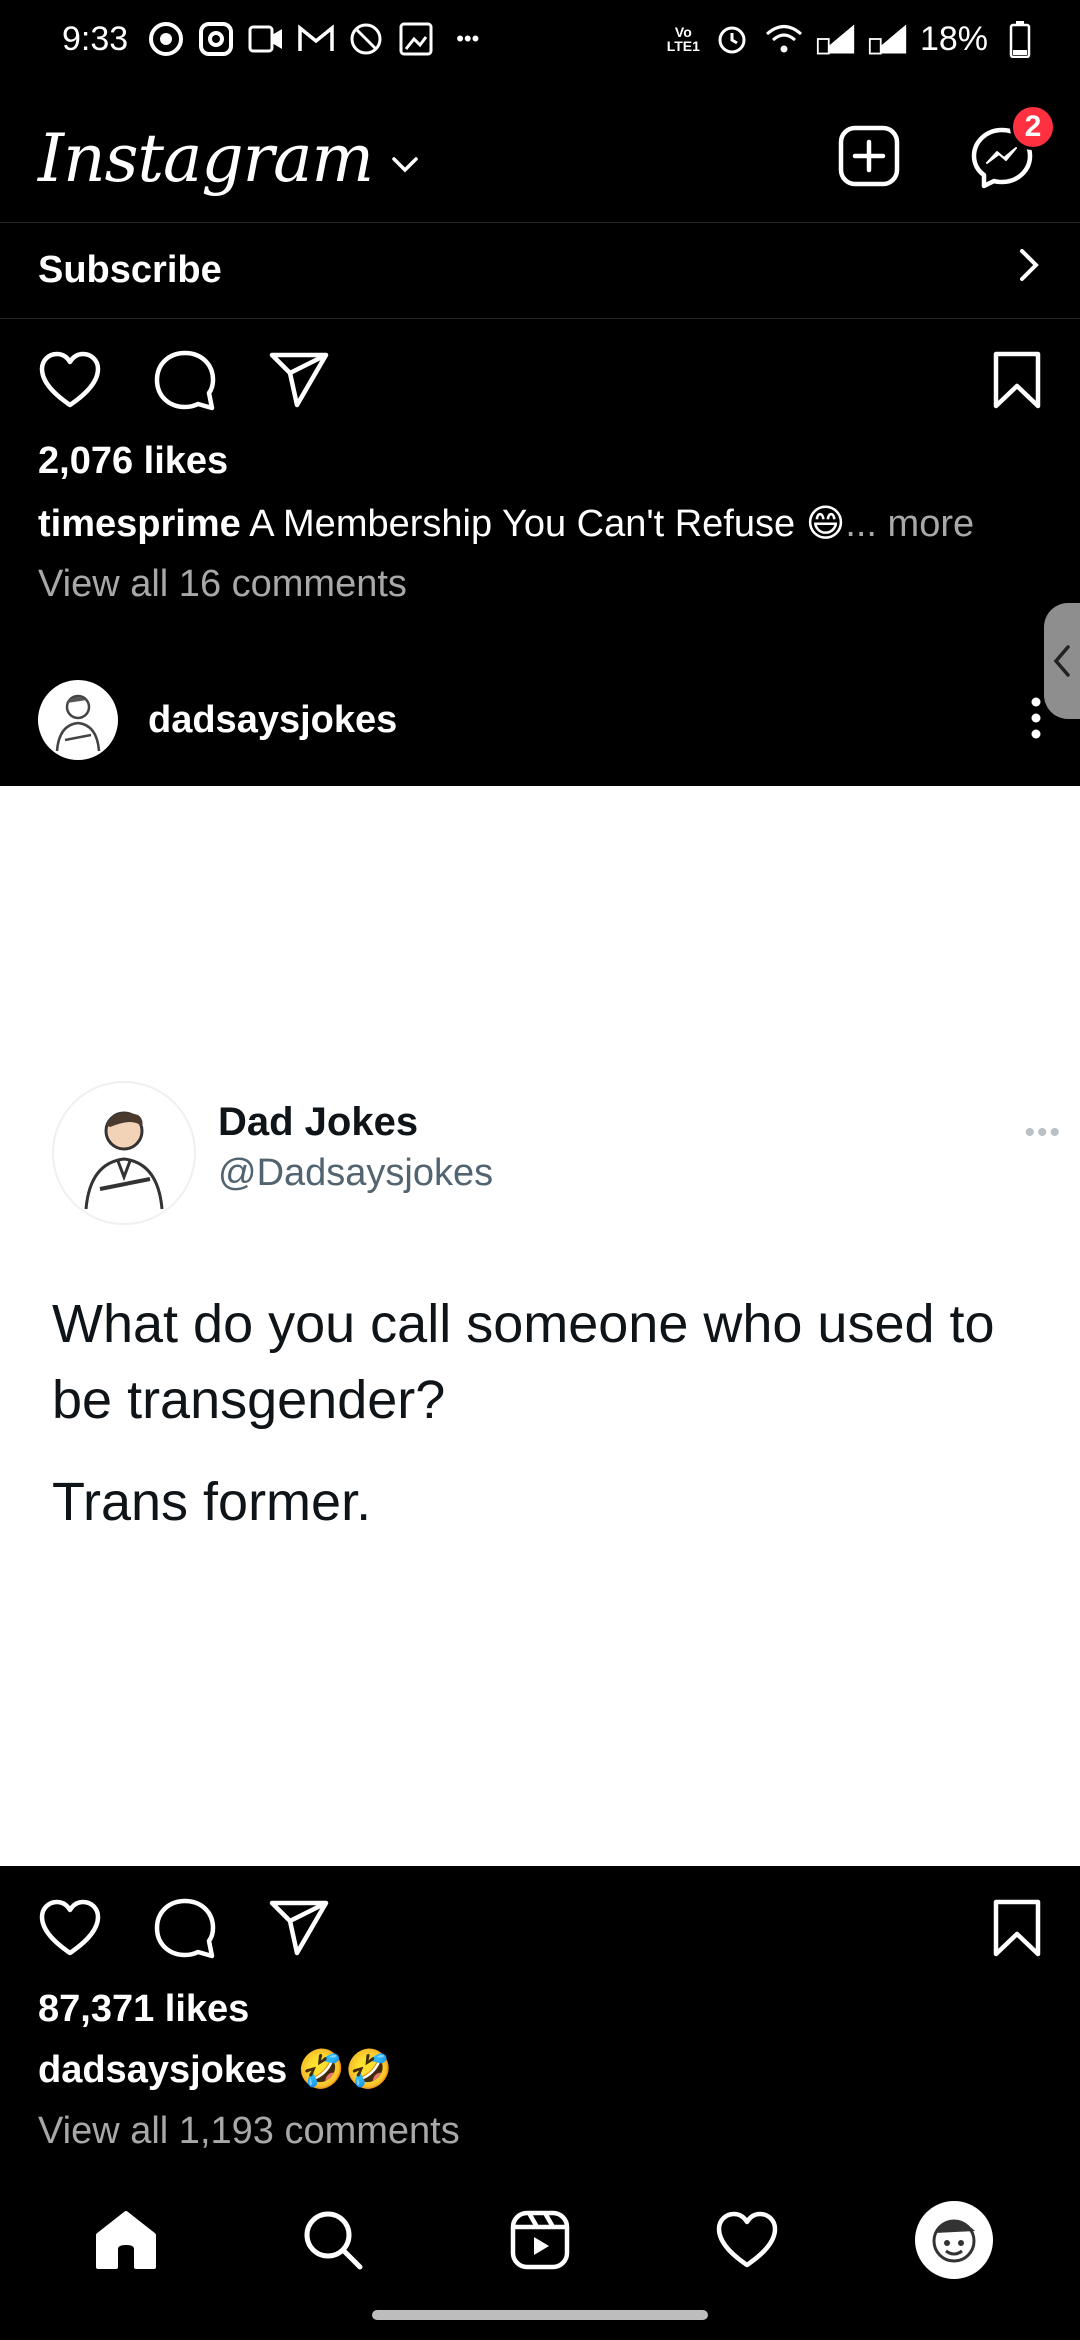 The height and width of the screenshot is (2340, 1080). Describe the element at coordinates (540, 720) in the screenshot. I see `post2-header: dadsaysjokes` at that location.